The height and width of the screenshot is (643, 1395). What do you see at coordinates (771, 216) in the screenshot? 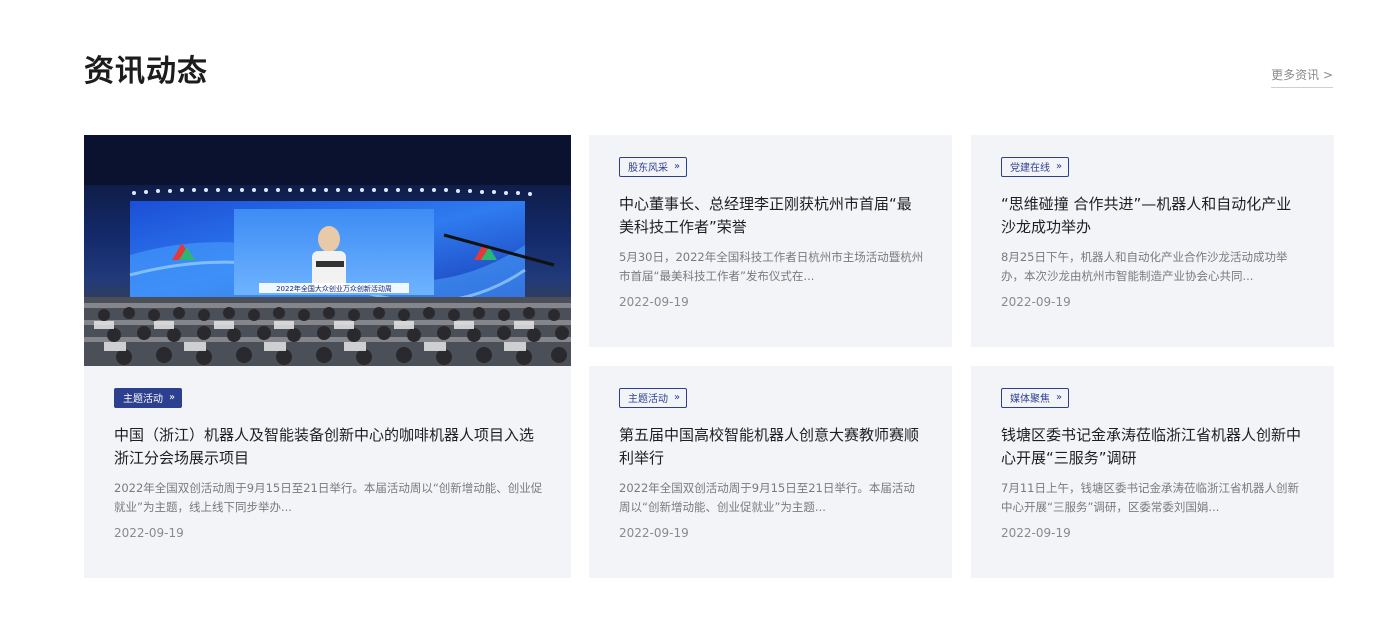
I see `news-title: 中心董事长、总经理李正刚获杭州市首届“最美科技工作者”荣誉` at bounding box center [771, 216].